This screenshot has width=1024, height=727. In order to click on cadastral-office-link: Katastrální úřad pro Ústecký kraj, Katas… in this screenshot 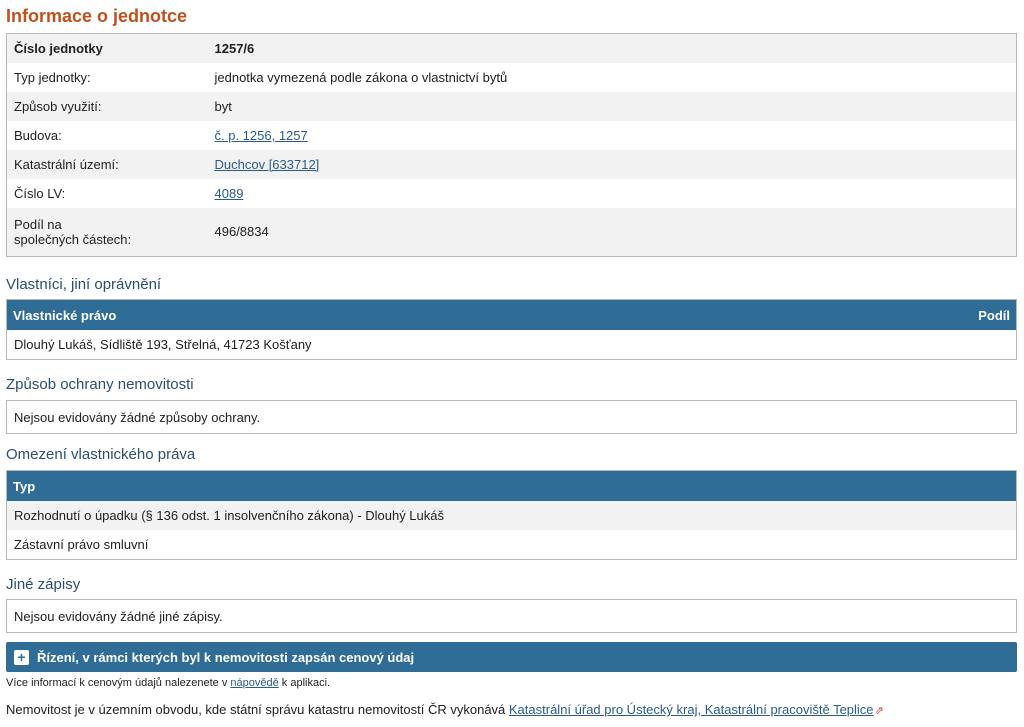, I will do `click(691, 709)`.